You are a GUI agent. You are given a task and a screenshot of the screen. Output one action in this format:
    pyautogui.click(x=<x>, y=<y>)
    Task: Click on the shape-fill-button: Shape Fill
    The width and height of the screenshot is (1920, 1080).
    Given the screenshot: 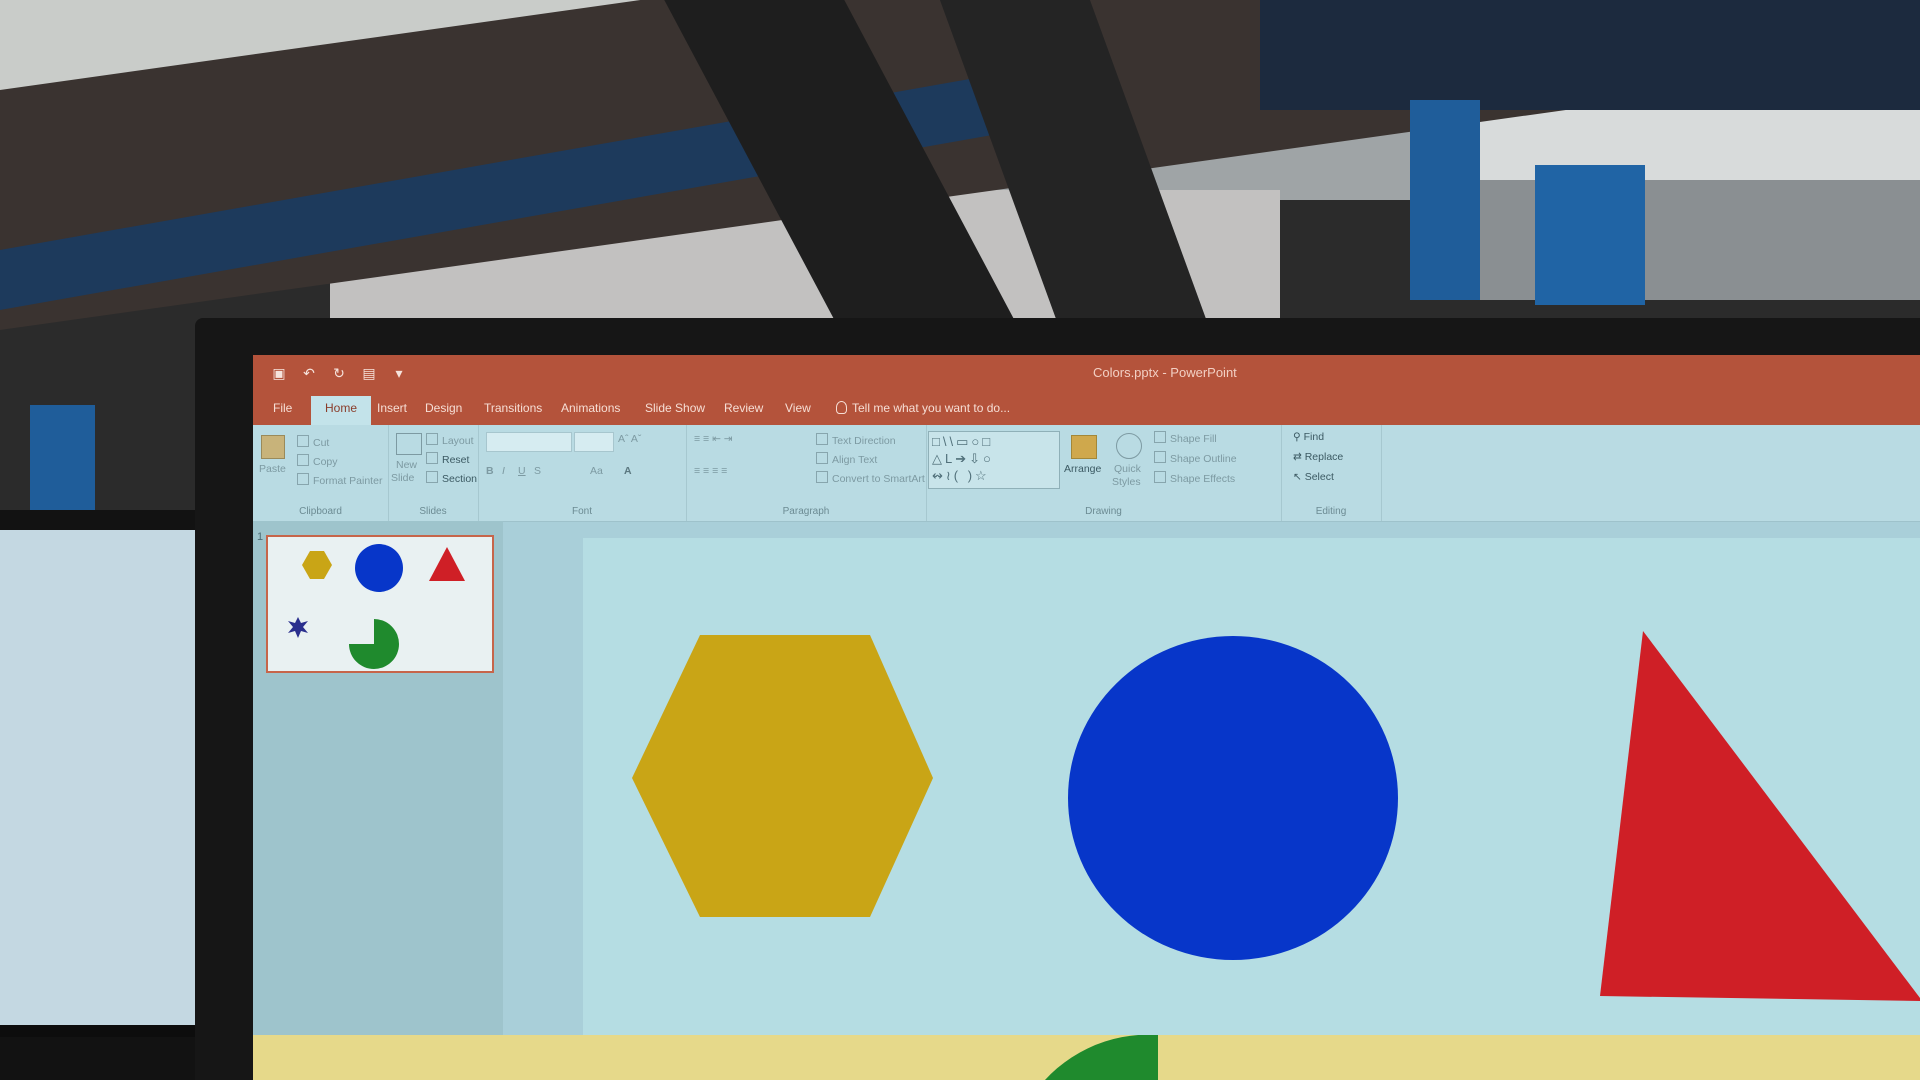 What is the action you would take?
    pyautogui.click(x=1185, y=438)
    